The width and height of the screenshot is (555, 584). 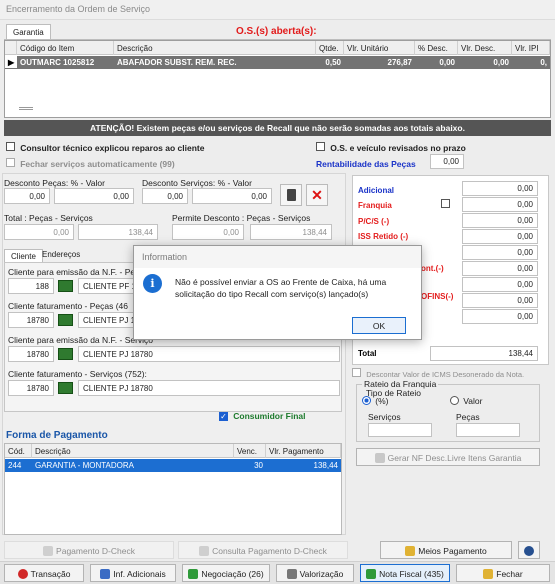 I want to click on negociacao-label: Negociação (26), so click(x=232, y=574).